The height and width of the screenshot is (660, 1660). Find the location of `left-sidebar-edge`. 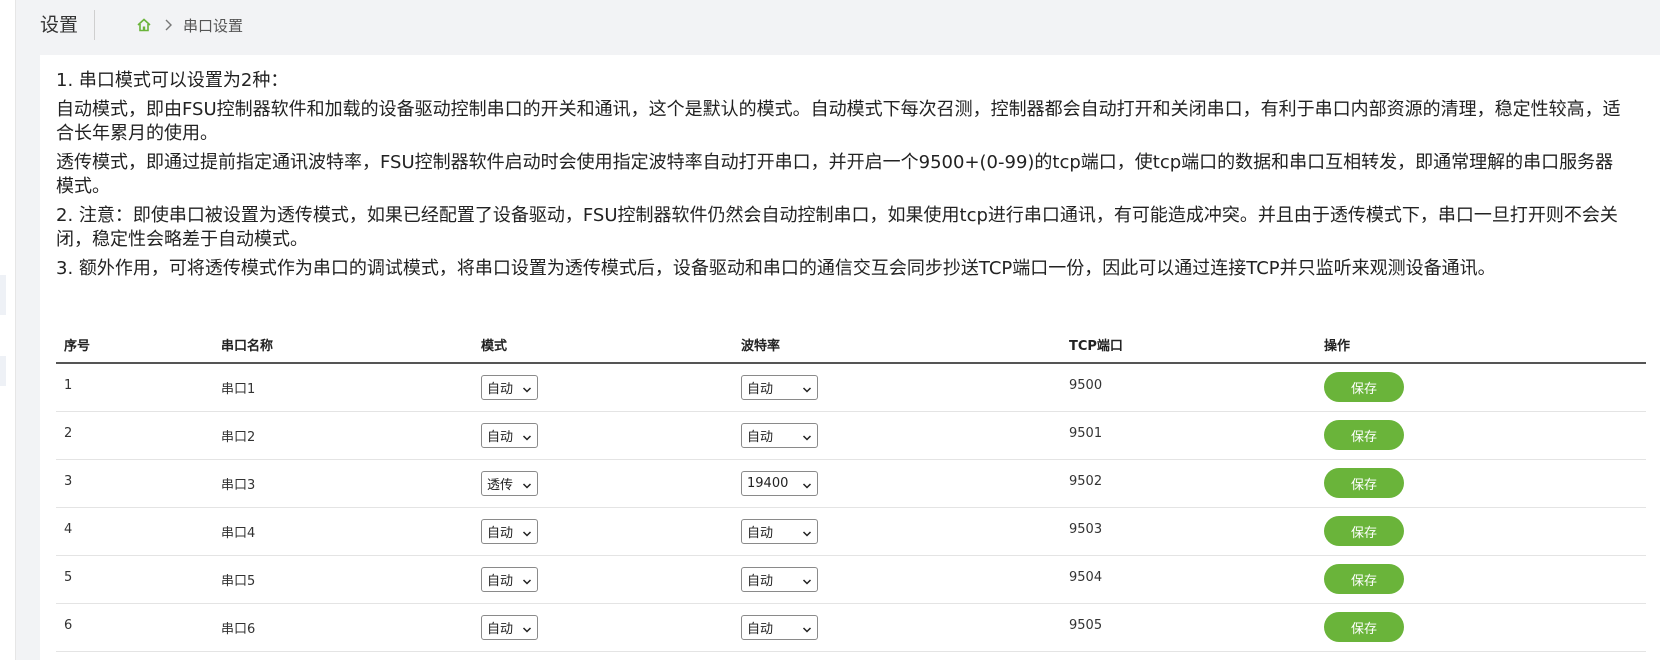

left-sidebar-edge is located at coordinates (8, 330).